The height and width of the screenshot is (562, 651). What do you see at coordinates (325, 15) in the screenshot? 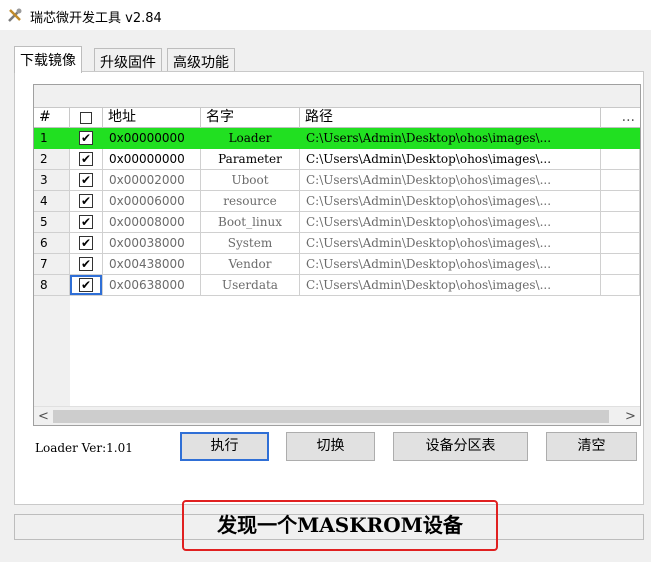
I see `title-bar: 瑞芯微开发工具 v2.84` at bounding box center [325, 15].